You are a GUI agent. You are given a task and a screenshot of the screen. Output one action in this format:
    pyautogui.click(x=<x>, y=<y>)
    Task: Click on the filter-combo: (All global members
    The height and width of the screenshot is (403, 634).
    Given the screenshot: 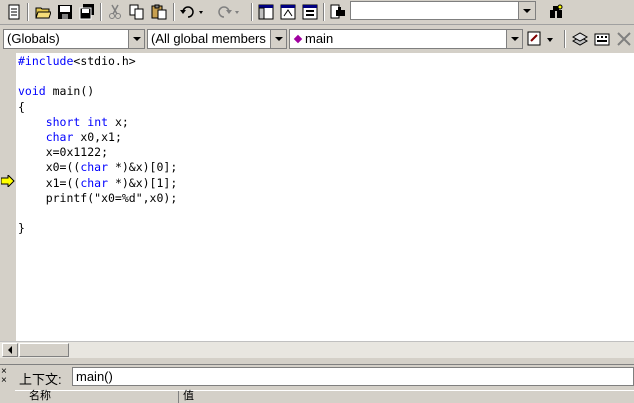 What is the action you would take?
    pyautogui.click(x=217, y=39)
    